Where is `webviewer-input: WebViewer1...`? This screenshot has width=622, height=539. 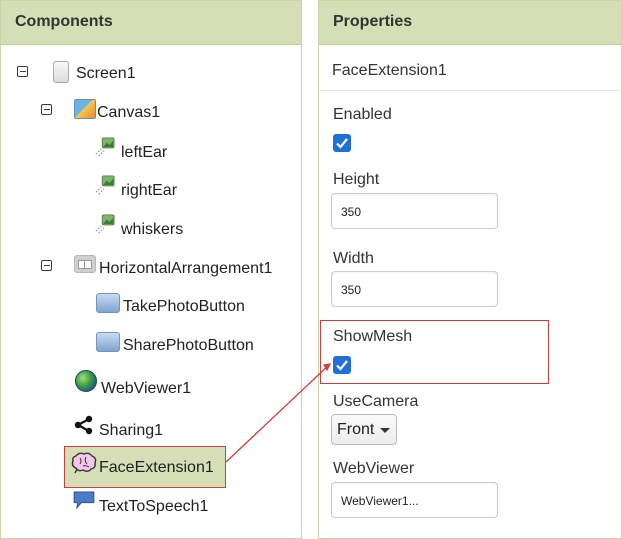
webviewer-input: WebViewer1... is located at coordinates (414, 500).